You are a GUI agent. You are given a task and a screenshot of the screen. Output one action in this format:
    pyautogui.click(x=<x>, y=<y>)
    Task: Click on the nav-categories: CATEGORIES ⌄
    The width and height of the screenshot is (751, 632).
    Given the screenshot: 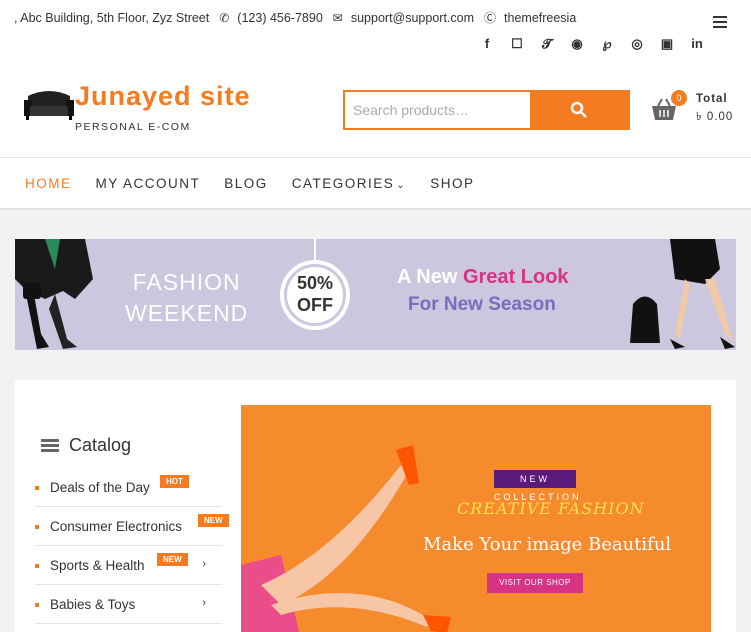 What is the action you would take?
    pyautogui.click(x=349, y=183)
    